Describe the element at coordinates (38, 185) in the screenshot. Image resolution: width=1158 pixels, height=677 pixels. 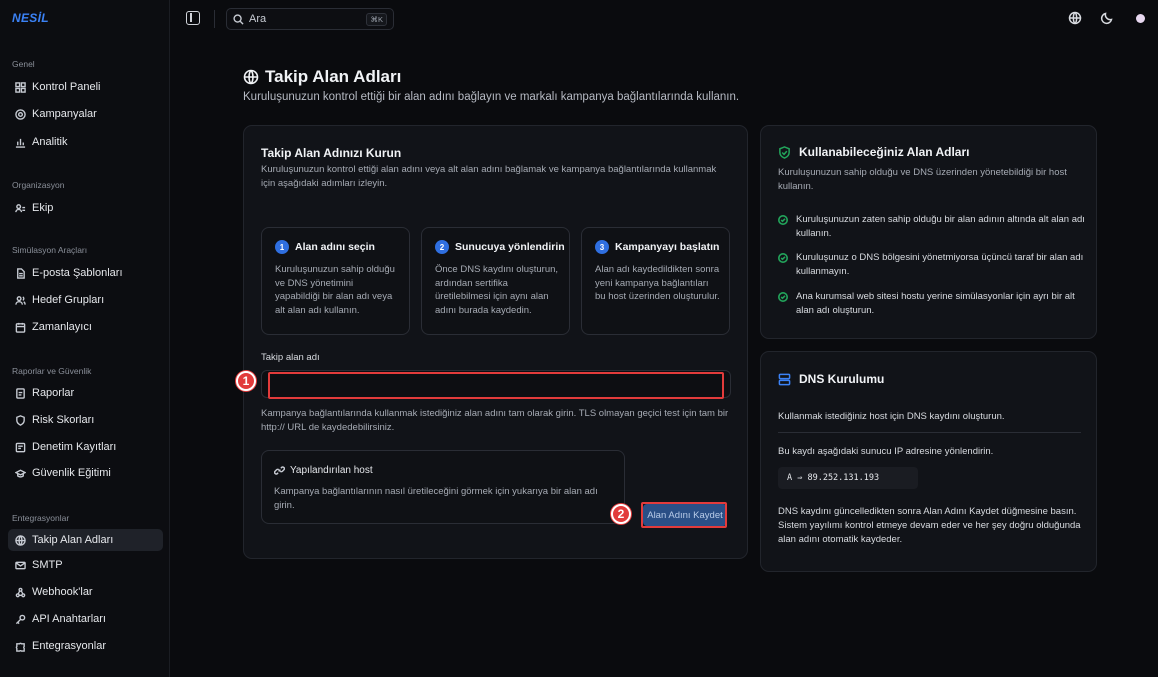
I see `nav-section-organizasyon: Organizasyon` at that location.